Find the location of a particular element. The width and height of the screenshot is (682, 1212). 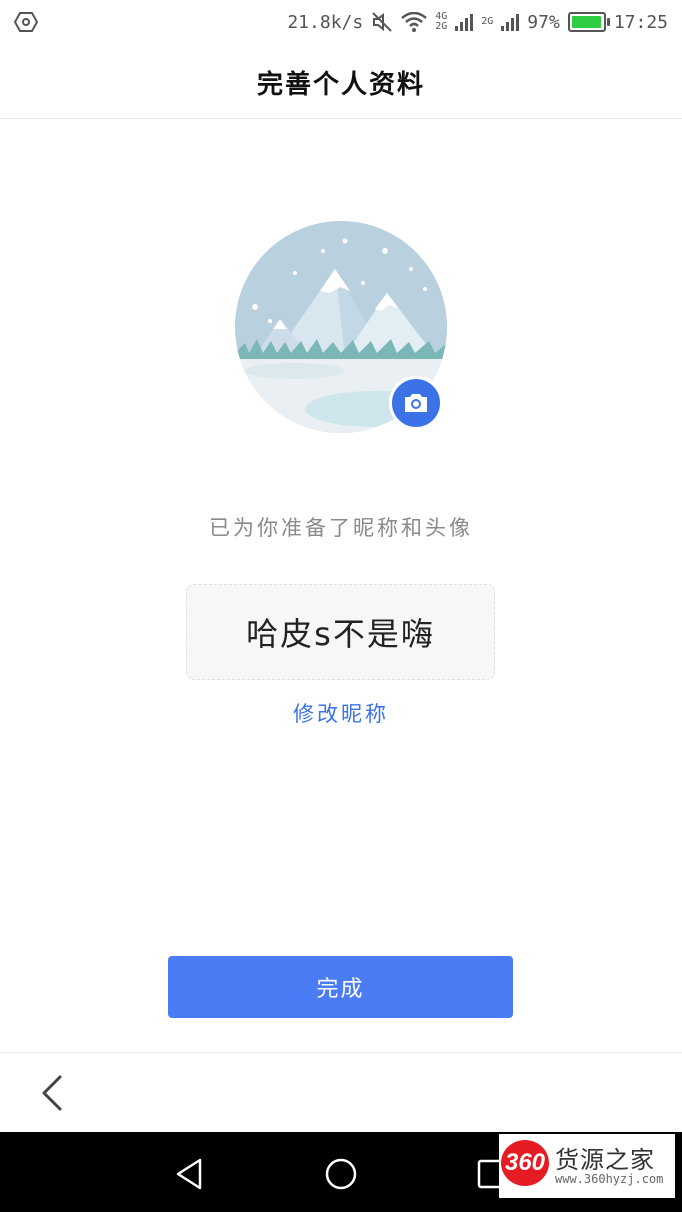

battery-icon is located at coordinates (588, 22).